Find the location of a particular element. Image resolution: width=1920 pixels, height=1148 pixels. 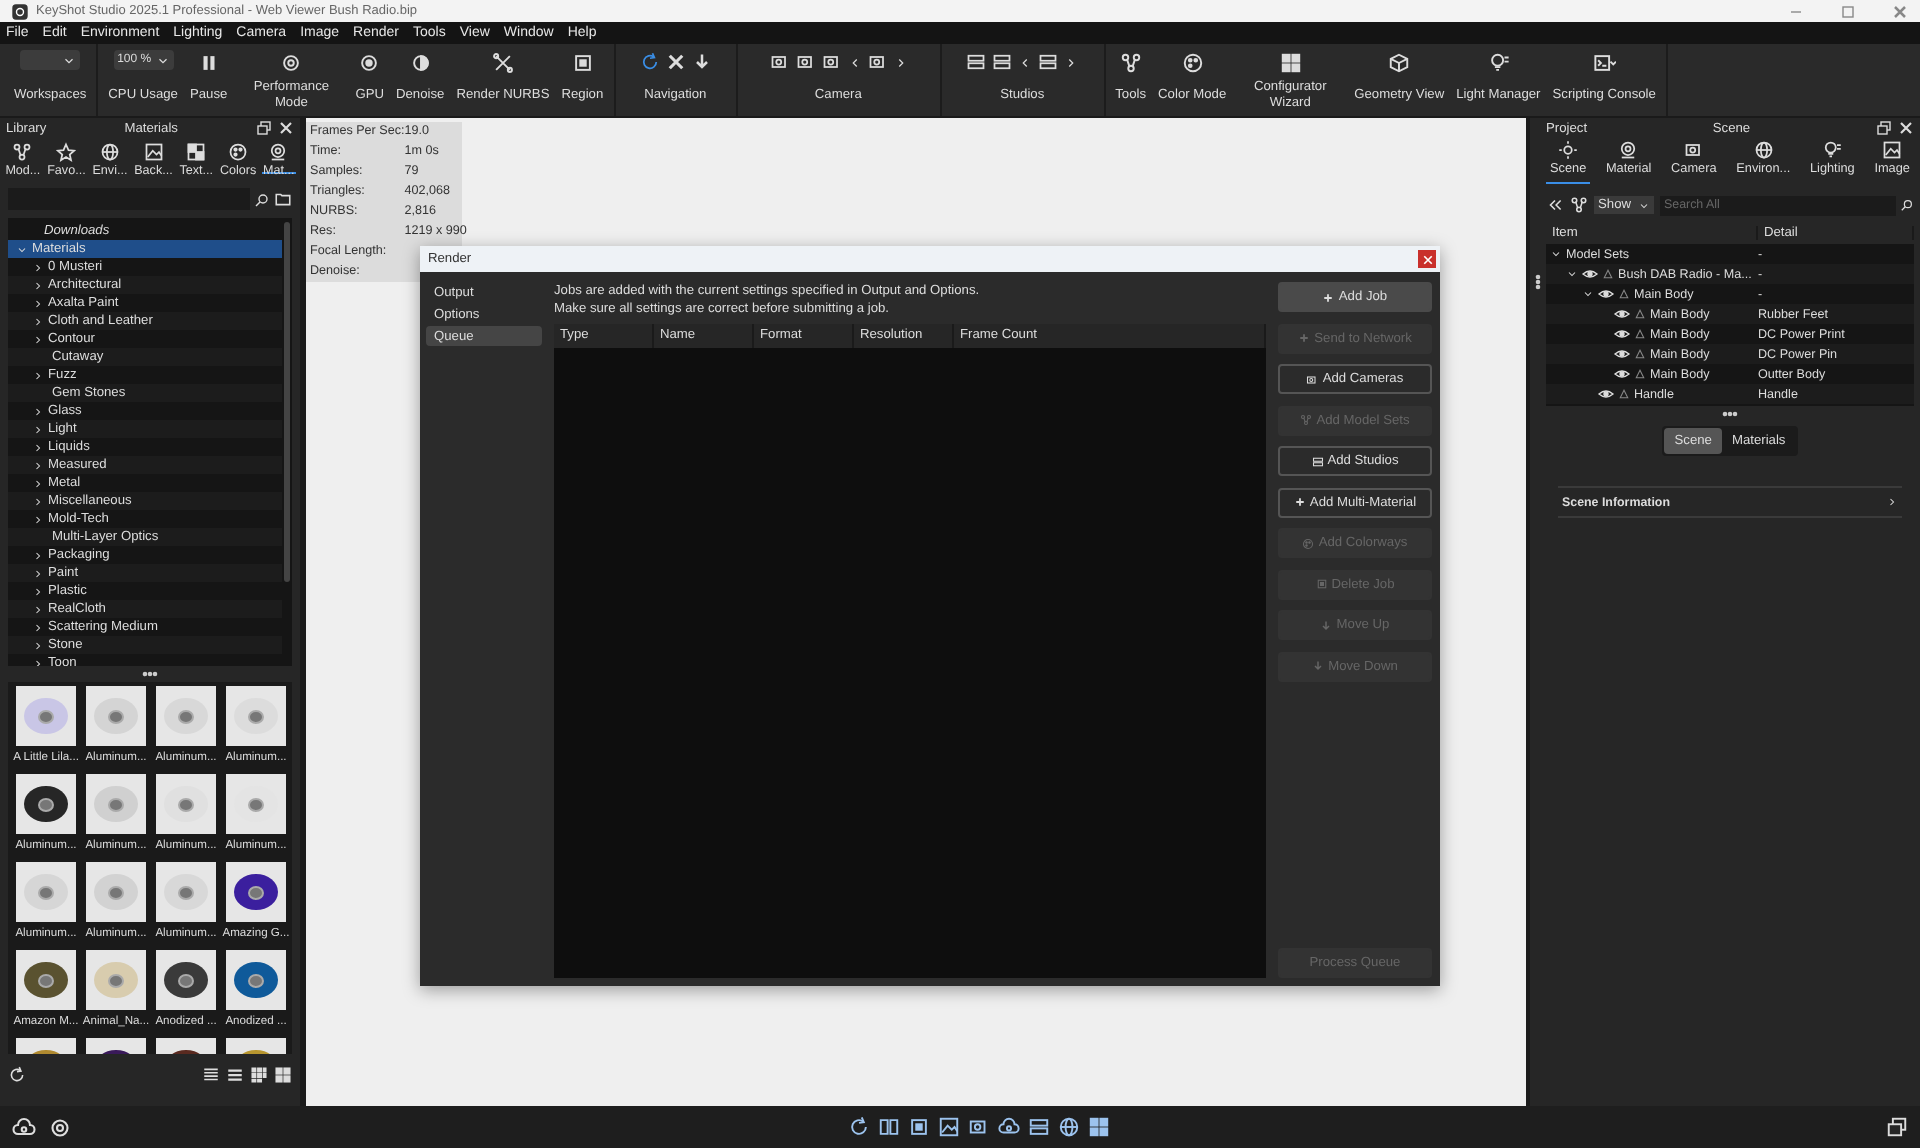

window-icon is located at coordinates (1897, 1127).